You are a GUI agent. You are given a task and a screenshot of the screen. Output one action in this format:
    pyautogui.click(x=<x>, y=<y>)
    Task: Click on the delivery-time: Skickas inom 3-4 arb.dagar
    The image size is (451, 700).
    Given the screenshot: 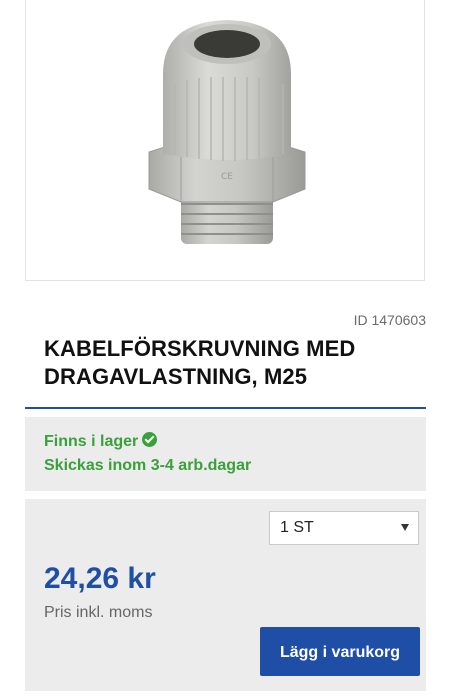 What is the action you would take?
    pyautogui.click(x=148, y=465)
    